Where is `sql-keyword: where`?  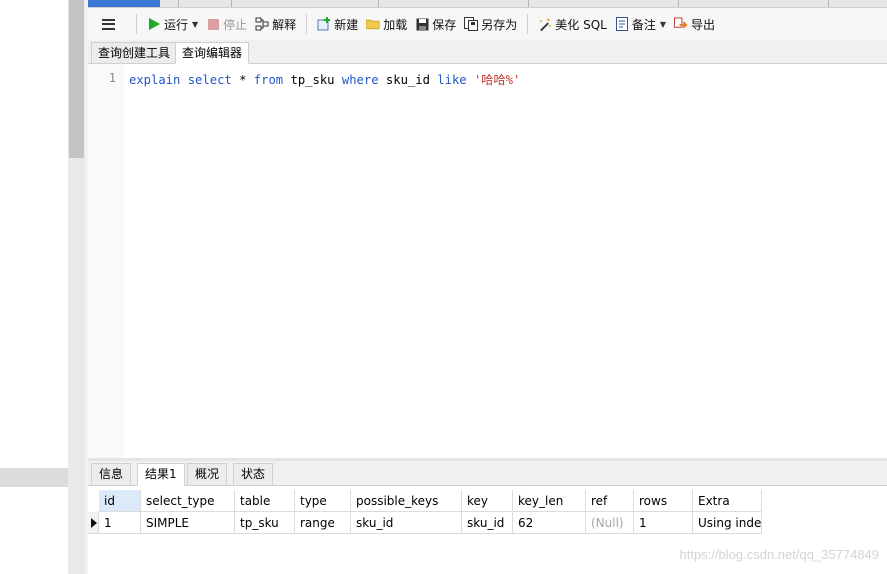 sql-keyword: where is located at coordinates (360, 80).